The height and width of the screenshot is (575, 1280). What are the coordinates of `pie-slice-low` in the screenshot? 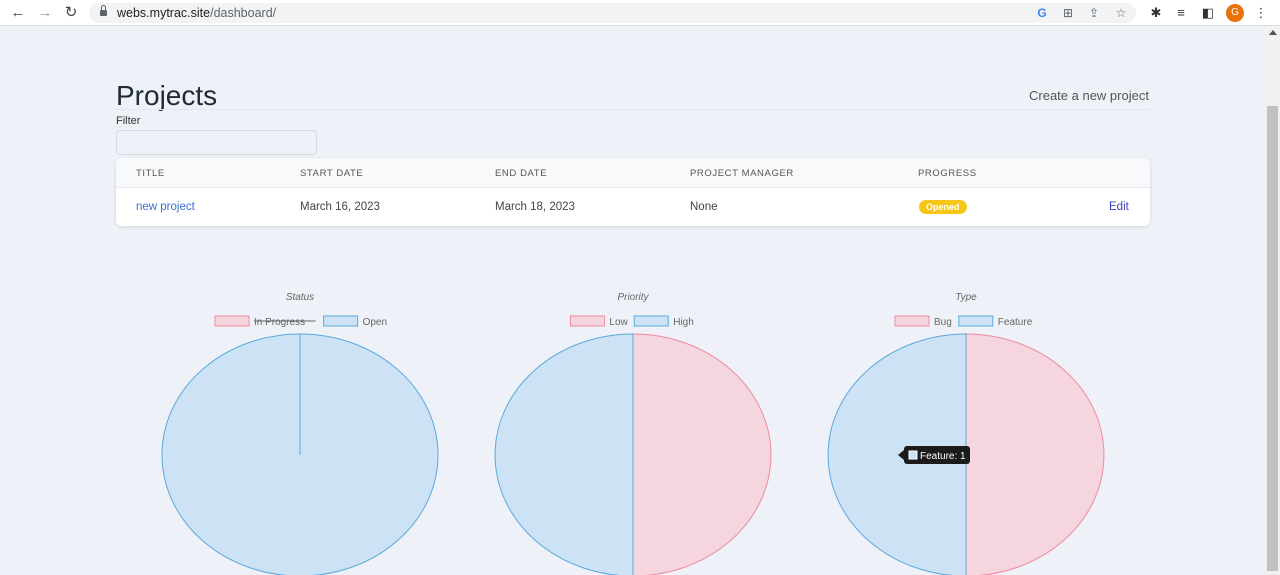 It's located at (702, 454).